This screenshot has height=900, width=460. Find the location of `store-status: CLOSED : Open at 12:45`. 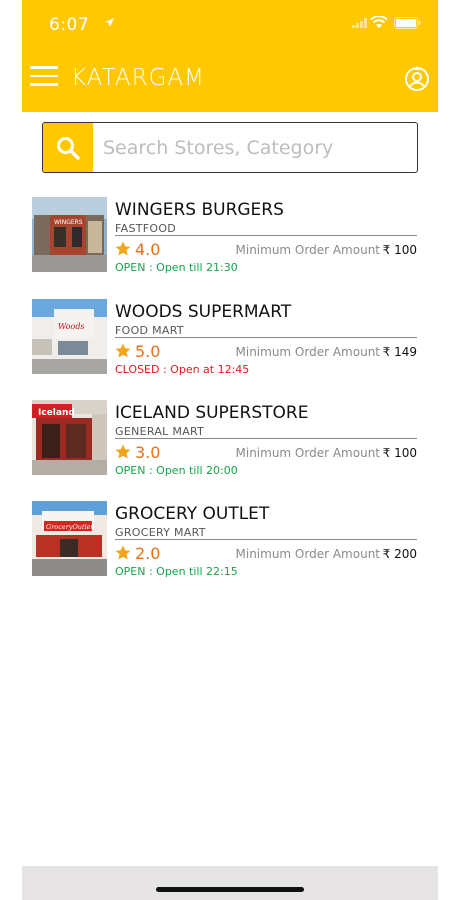

store-status: CLOSED : Open at 12:45 is located at coordinates (182, 369).